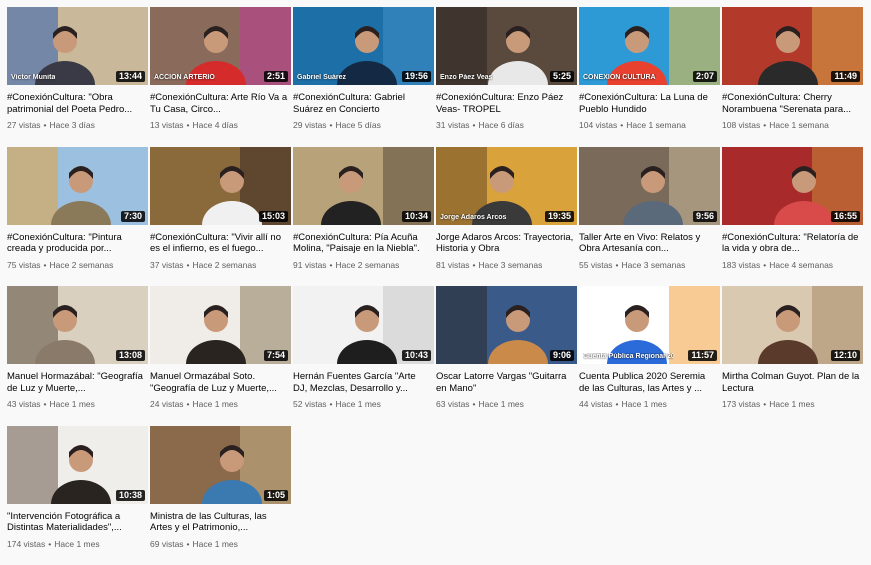  What do you see at coordinates (506, 325) in the screenshot?
I see `video-thumbnail: 9:06` at bounding box center [506, 325].